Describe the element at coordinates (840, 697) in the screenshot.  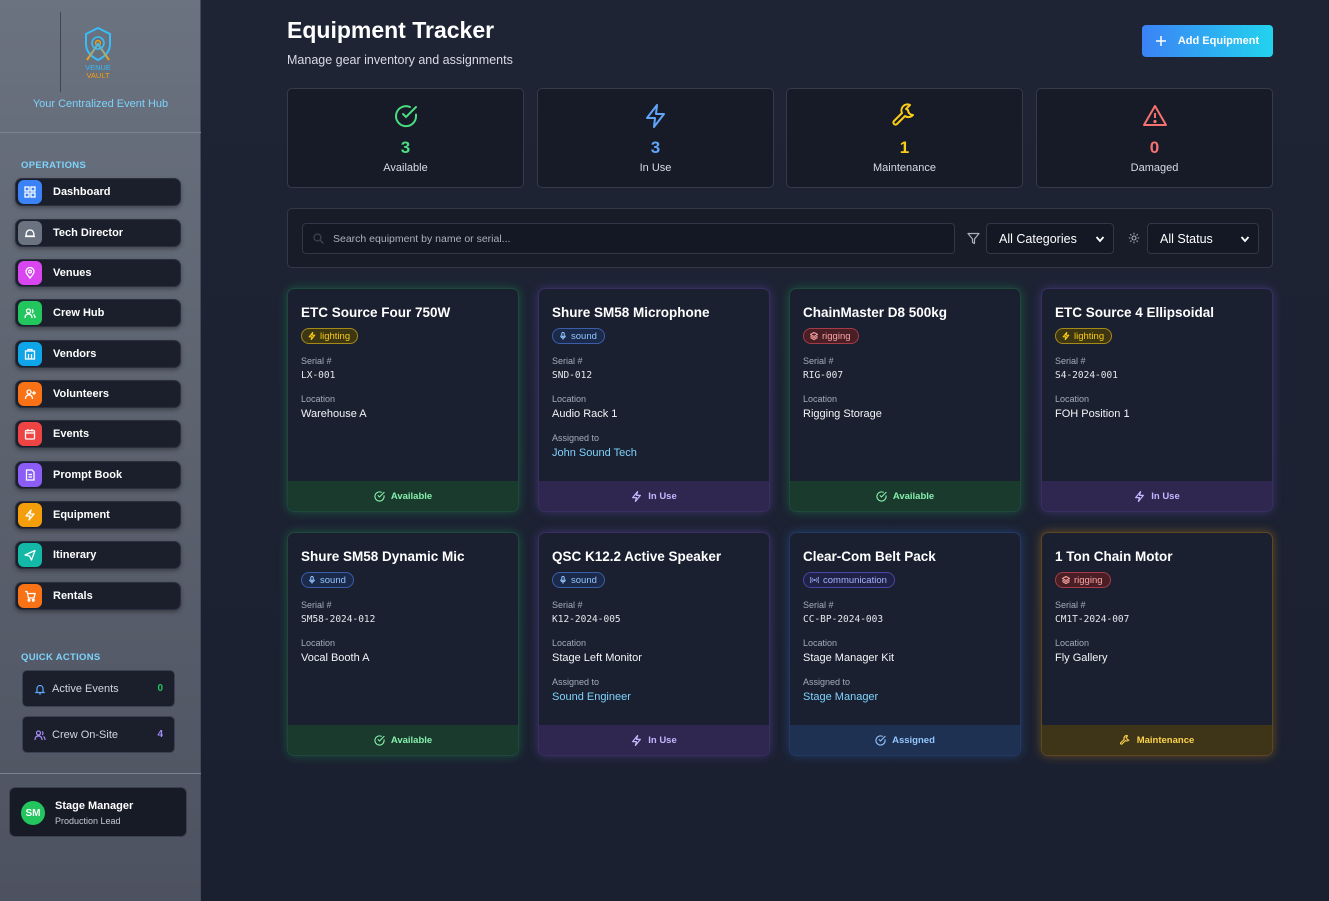
I see `assigned-value: Stage Manager` at that location.